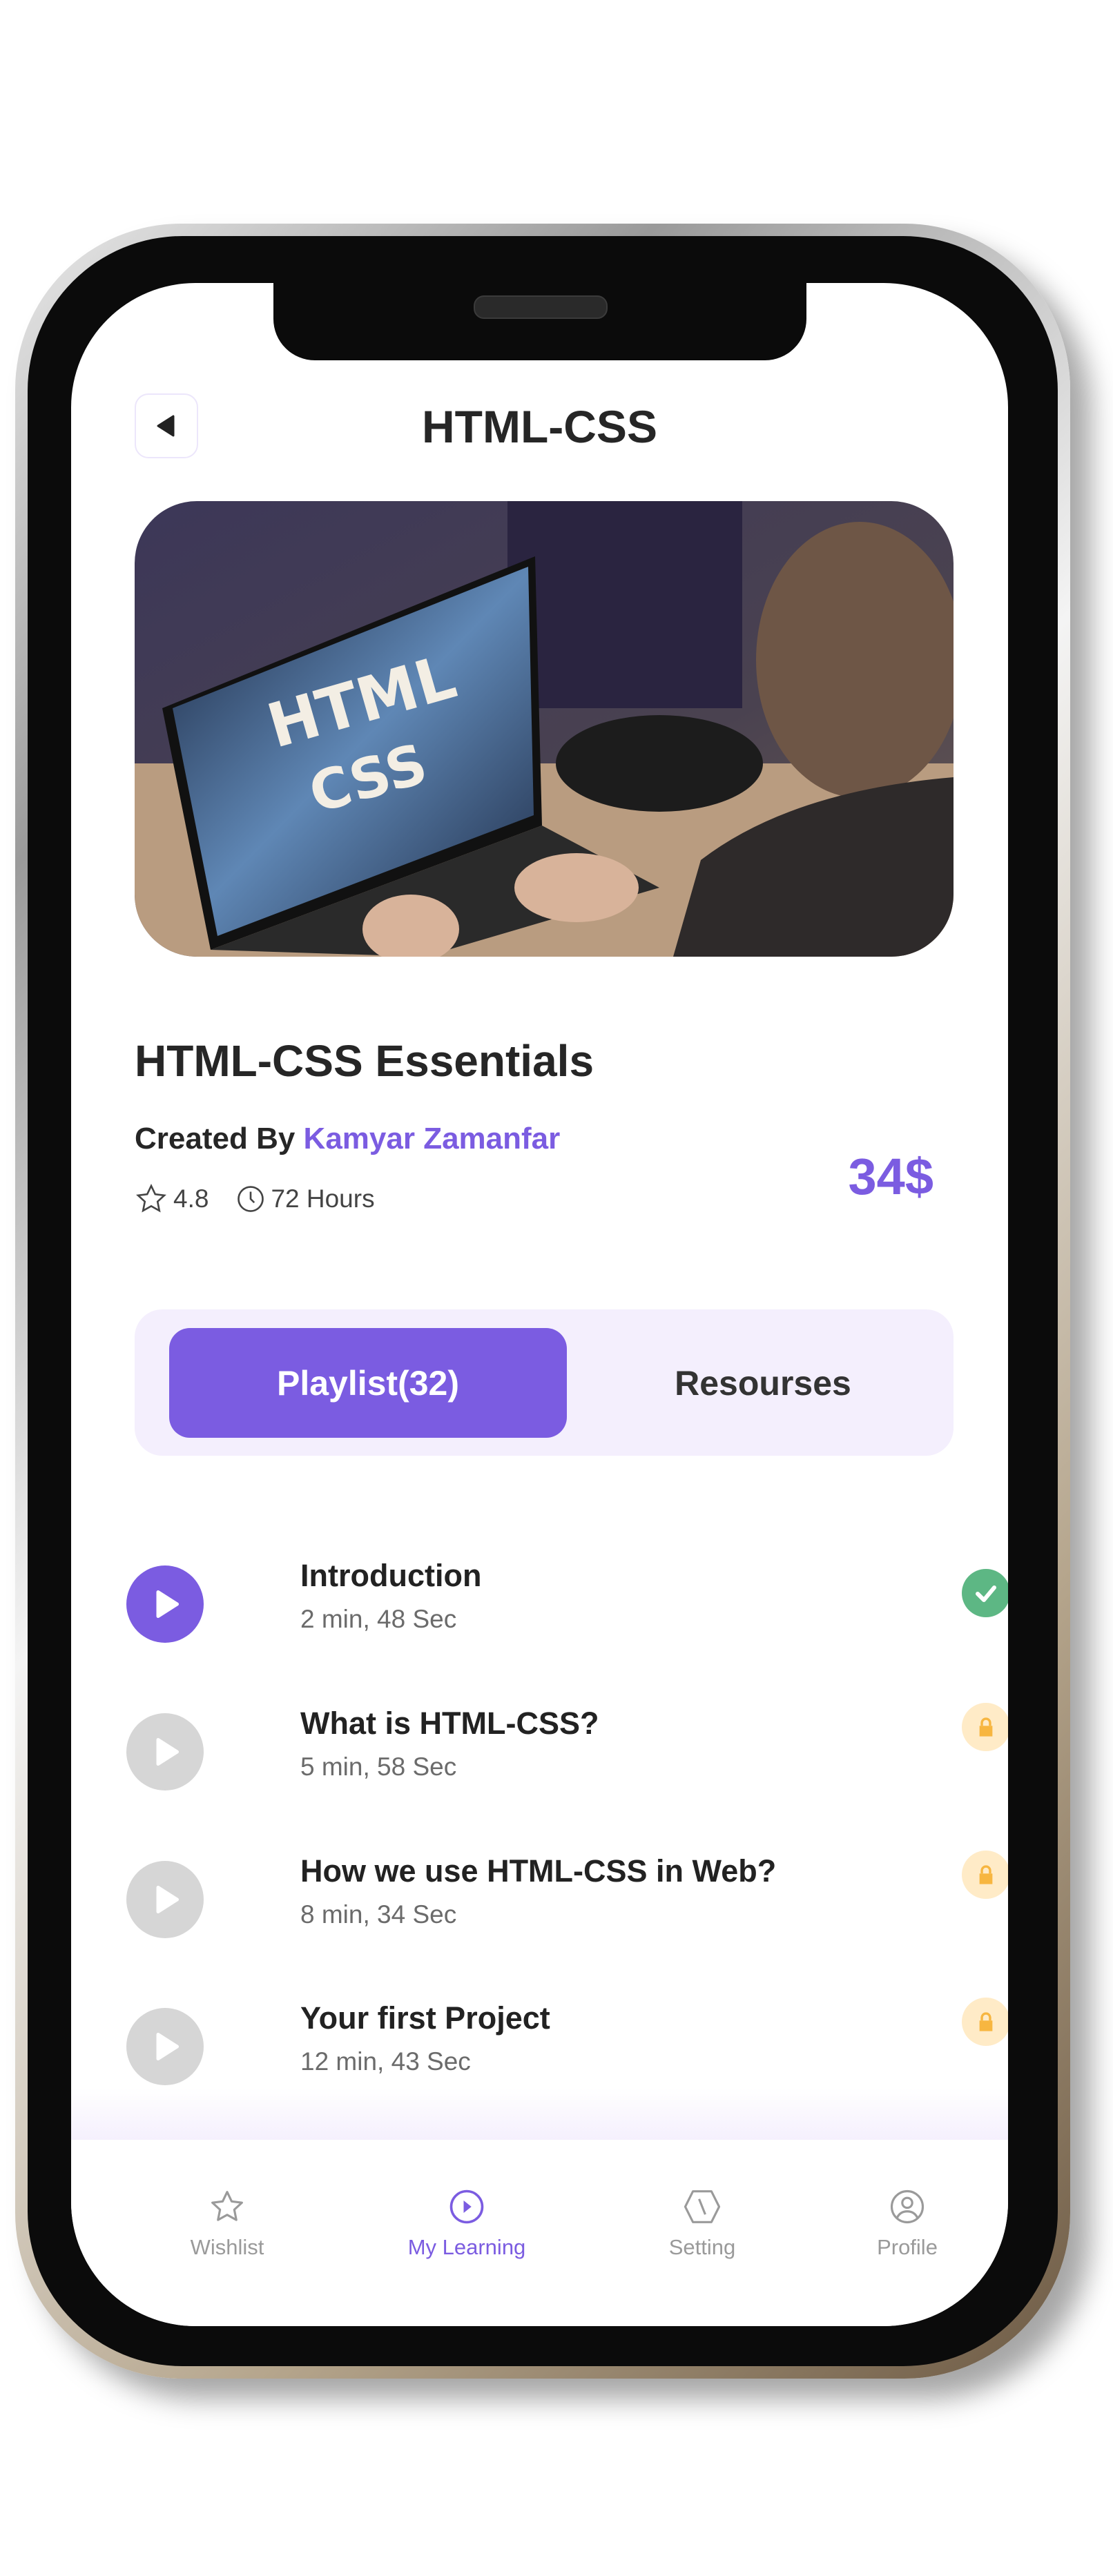 This screenshot has height=2576, width=1113. I want to click on duration-value: 72 Hours, so click(323, 1198).